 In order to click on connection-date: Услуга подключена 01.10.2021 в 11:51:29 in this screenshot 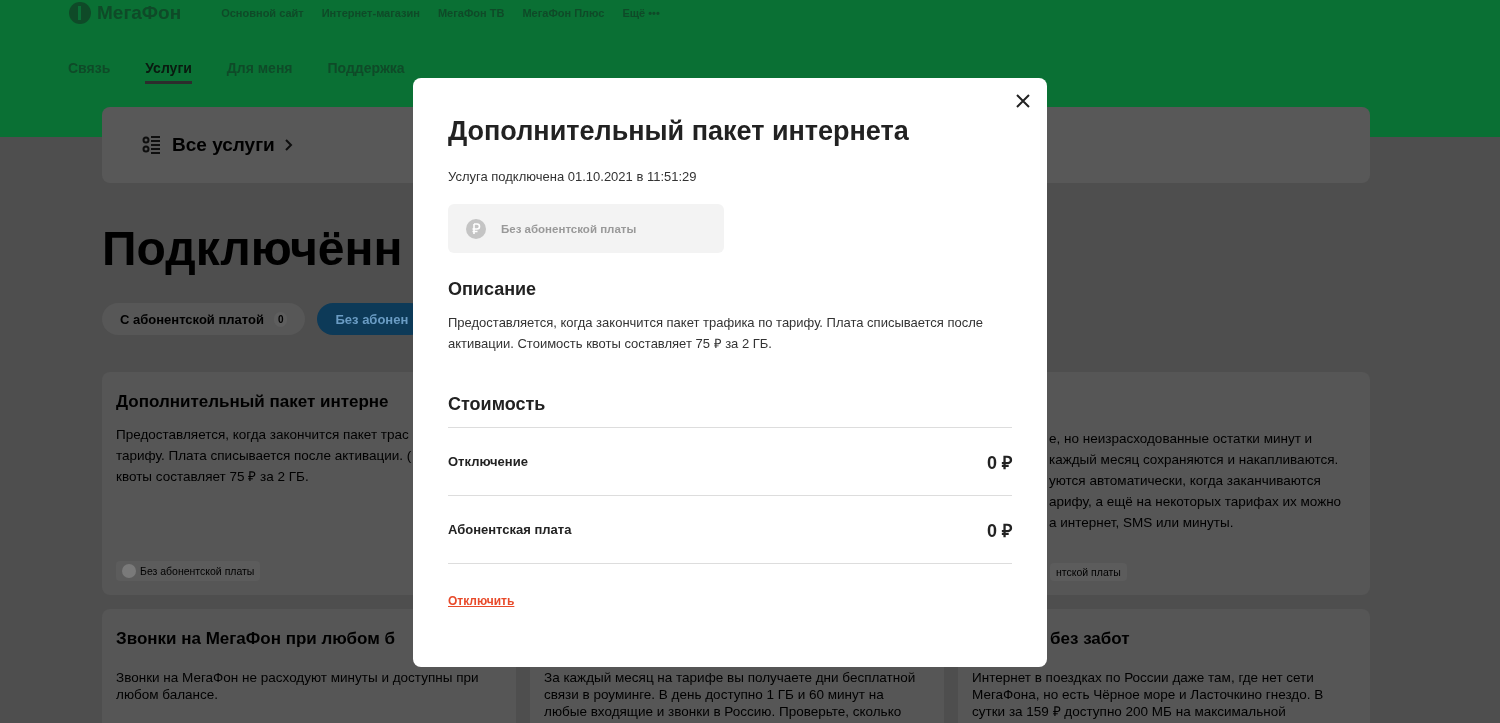, I will do `click(573, 176)`.